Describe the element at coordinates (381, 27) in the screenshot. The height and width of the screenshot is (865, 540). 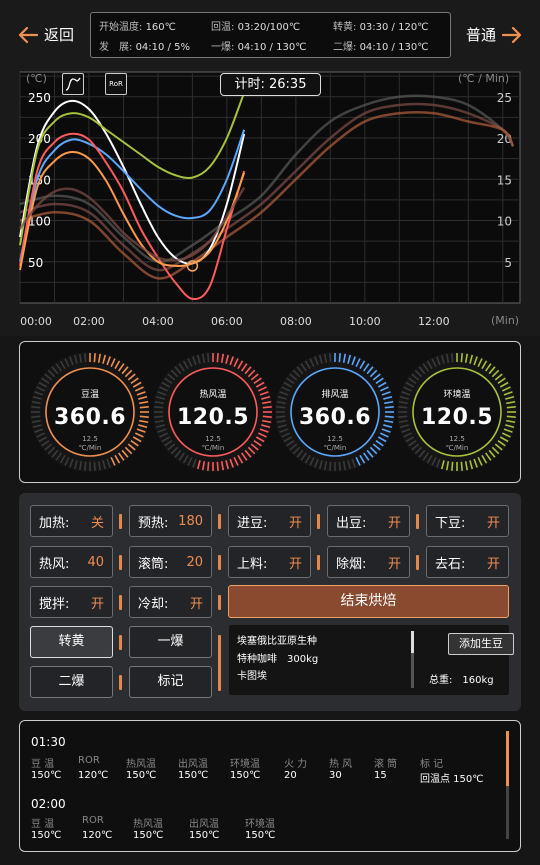
I see `info-yellowing: 转黄: 03:30 / 120℃` at that location.